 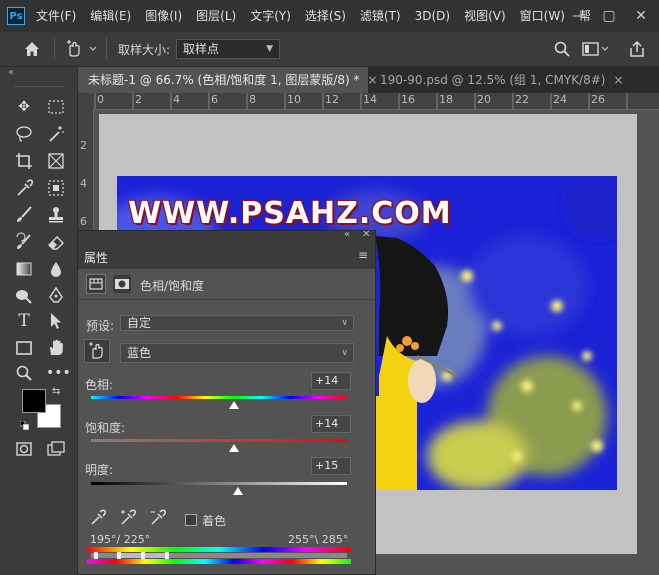 I want to click on menu-view: 视图(V), so click(x=485, y=16).